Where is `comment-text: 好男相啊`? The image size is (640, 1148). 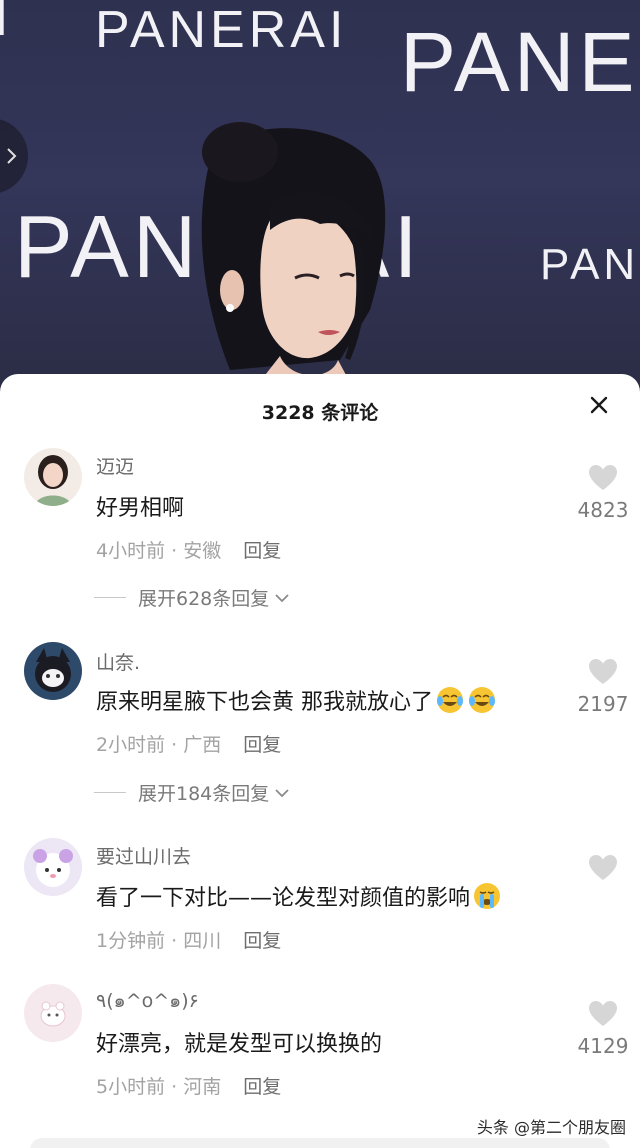
comment-text: 好男相啊 is located at coordinates (140, 508).